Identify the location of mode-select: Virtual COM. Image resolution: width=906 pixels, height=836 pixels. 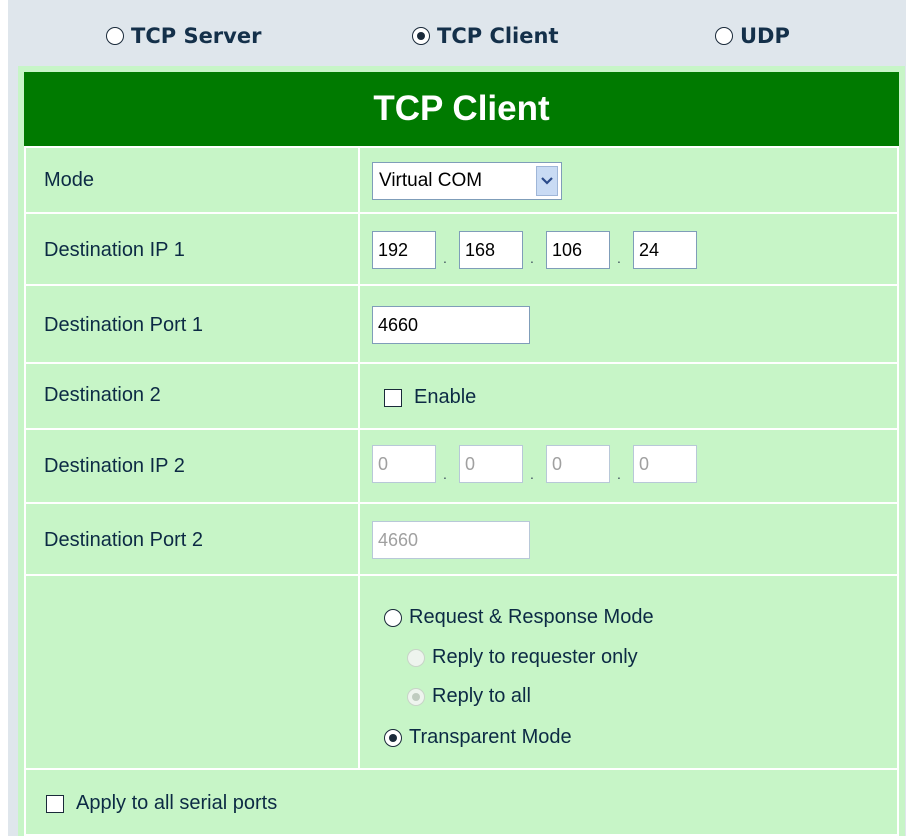
(467, 181).